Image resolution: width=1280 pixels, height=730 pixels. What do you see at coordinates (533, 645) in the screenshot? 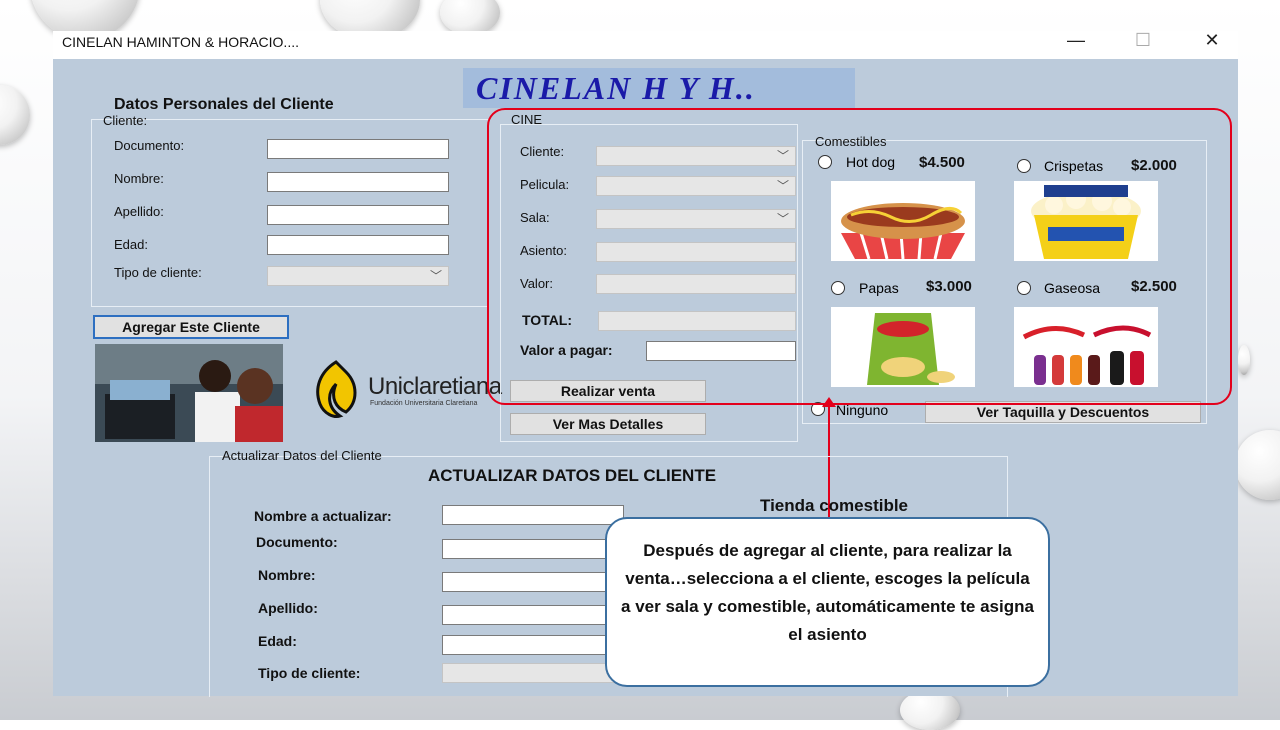
I see `update-age-input` at bounding box center [533, 645].